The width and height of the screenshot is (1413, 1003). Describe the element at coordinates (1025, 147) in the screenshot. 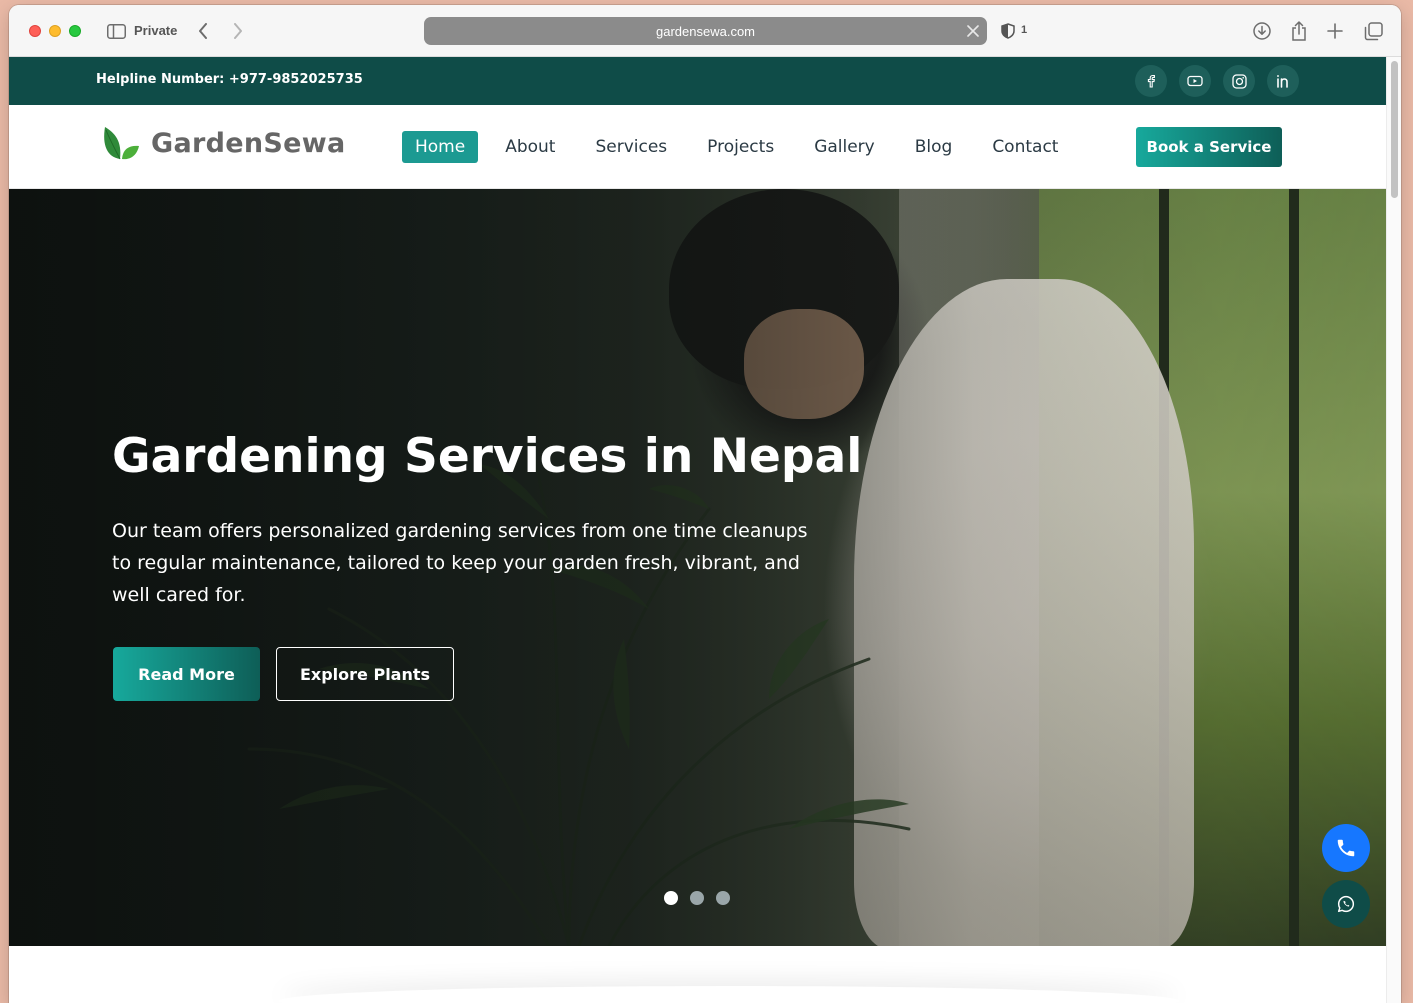

I see `nav-contact: Contact` at that location.